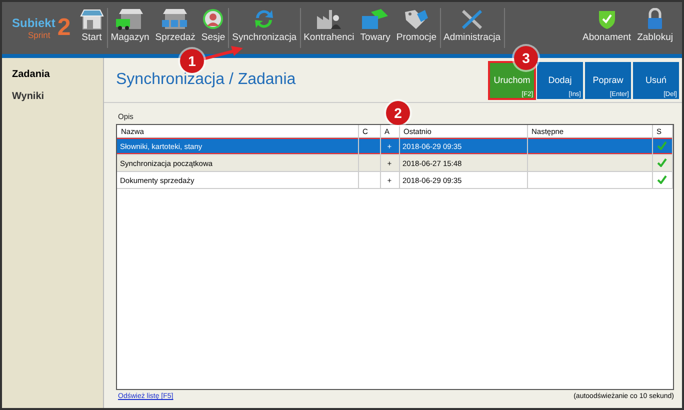 This screenshot has width=684, height=410. I want to click on toolbar-button: Towary, so click(375, 26).